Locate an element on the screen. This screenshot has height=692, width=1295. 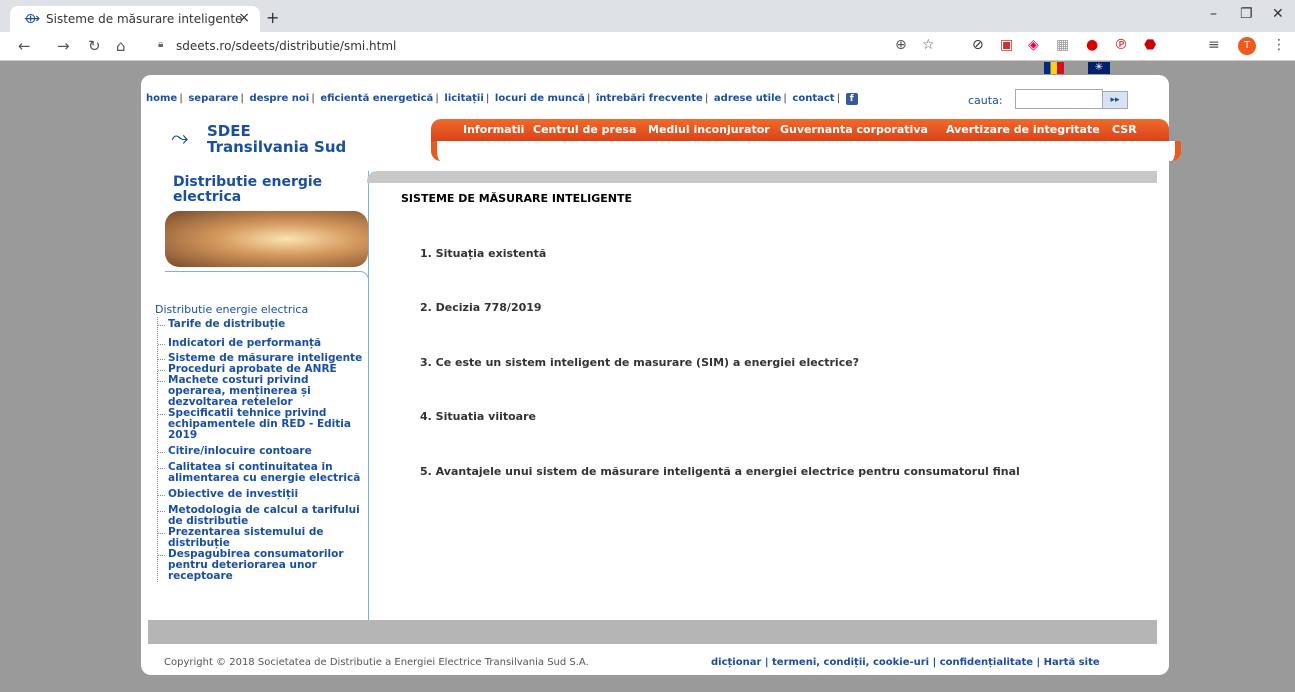
nav-guvernanta: Guvernanta corporativa is located at coordinates (854, 129).